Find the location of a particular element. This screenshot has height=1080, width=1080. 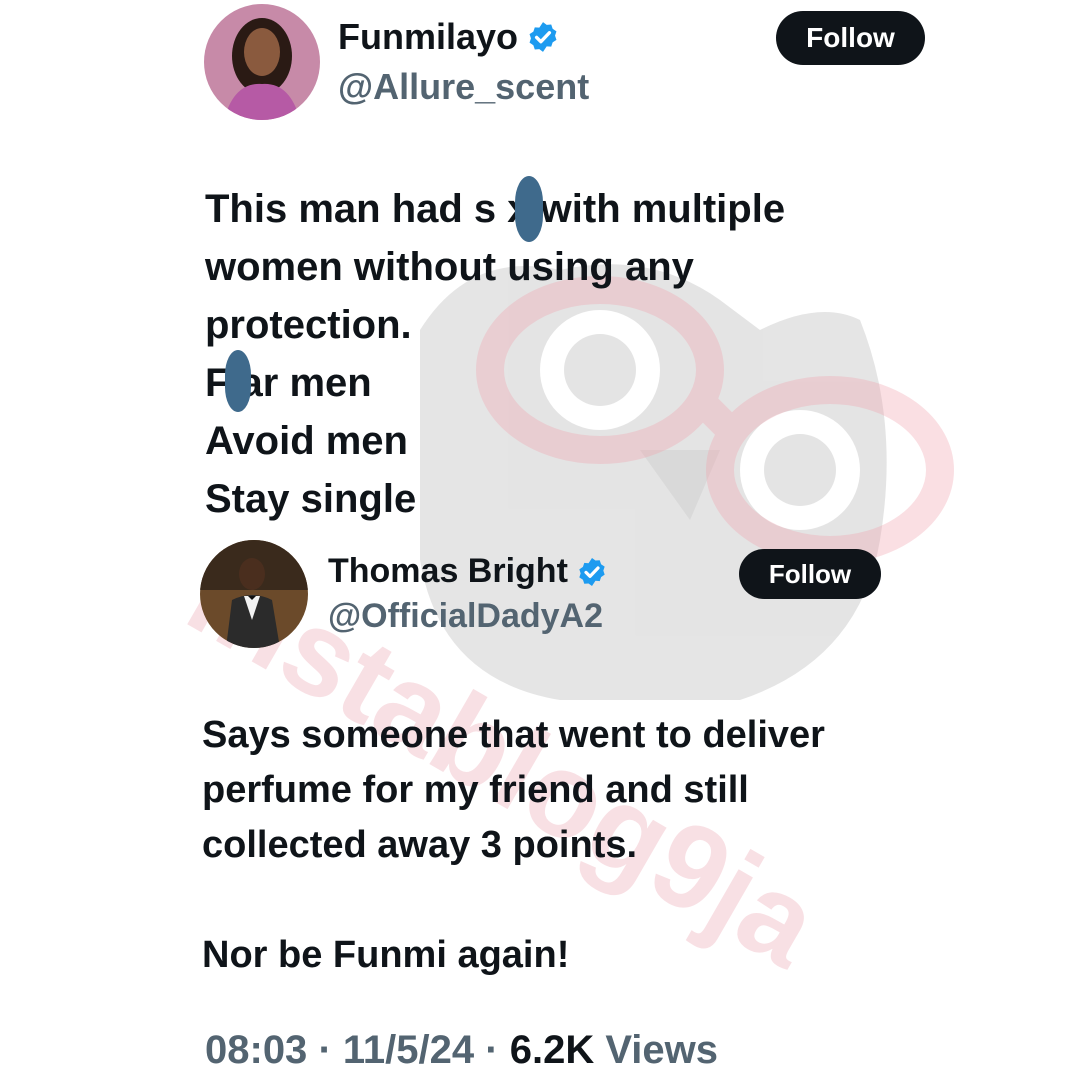

tweet-1-follow-button: Follow is located at coordinates (850, 38).